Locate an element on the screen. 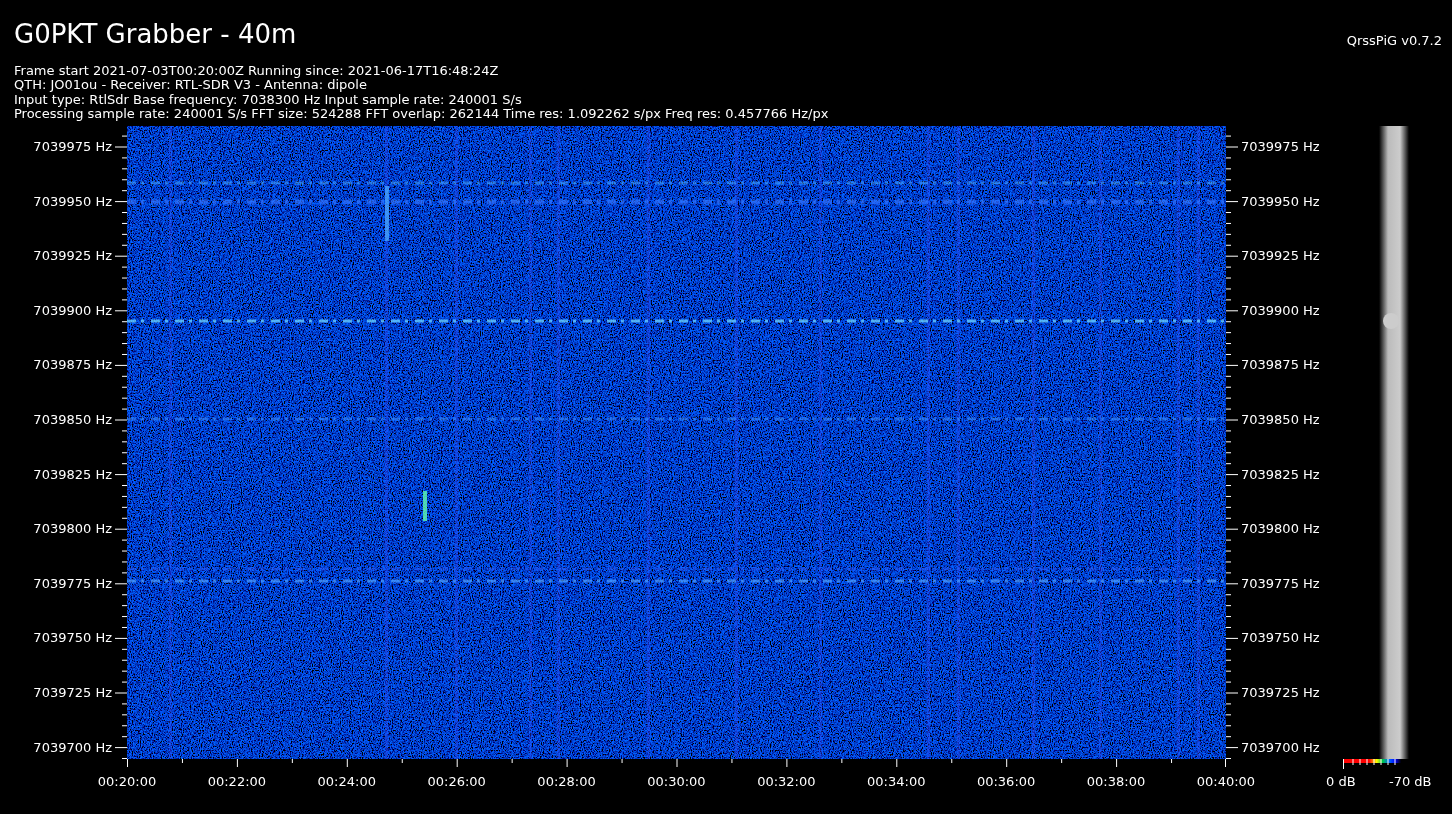 This screenshot has width=1452, height=814. legend-min-label: -70 dB is located at coordinates (1410, 782).